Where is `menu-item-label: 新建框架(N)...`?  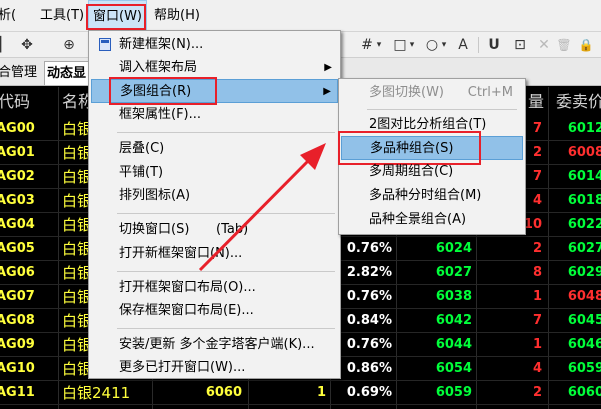 menu-item-label: 新建框架(N)... is located at coordinates (161, 44).